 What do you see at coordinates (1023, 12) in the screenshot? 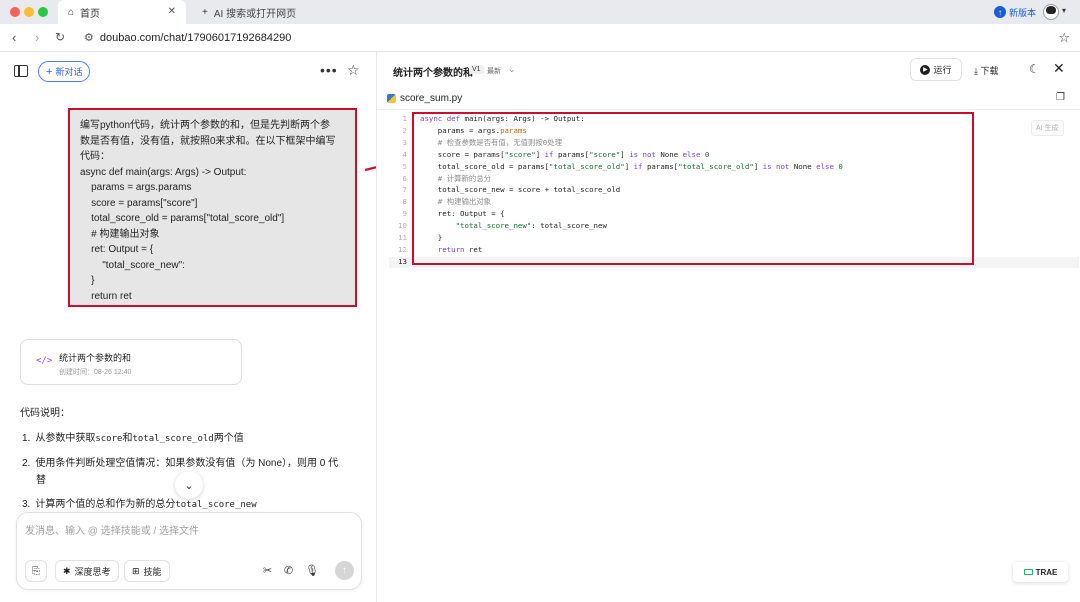
I see `new-version-label: 新版本` at bounding box center [1023, 12].